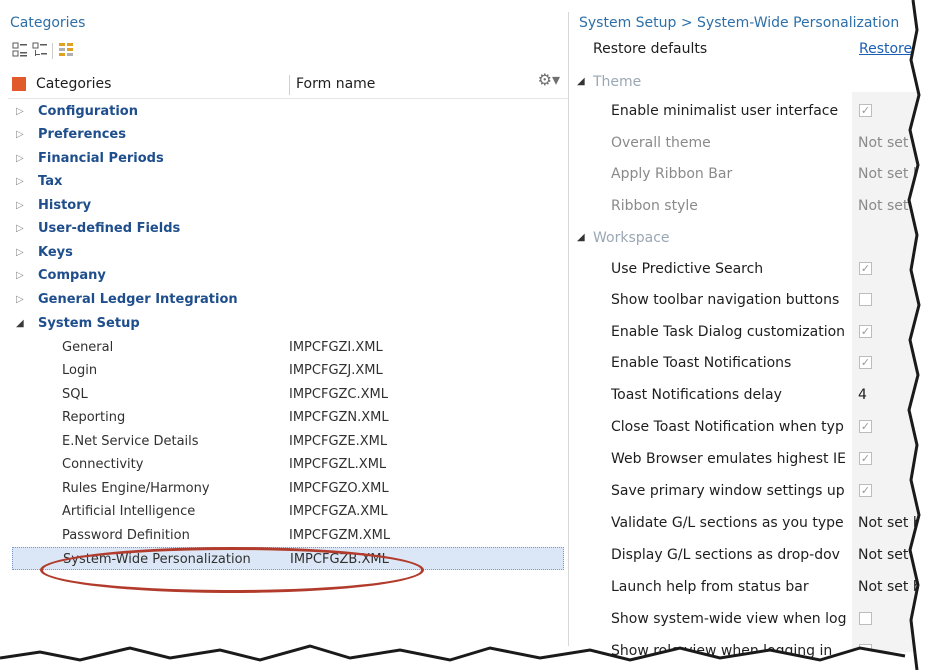 The image size is (936, 670). Describe the element at coordinates (288, 181) in the screenshot. I see `category-tax: ▷ Tax` at that location.